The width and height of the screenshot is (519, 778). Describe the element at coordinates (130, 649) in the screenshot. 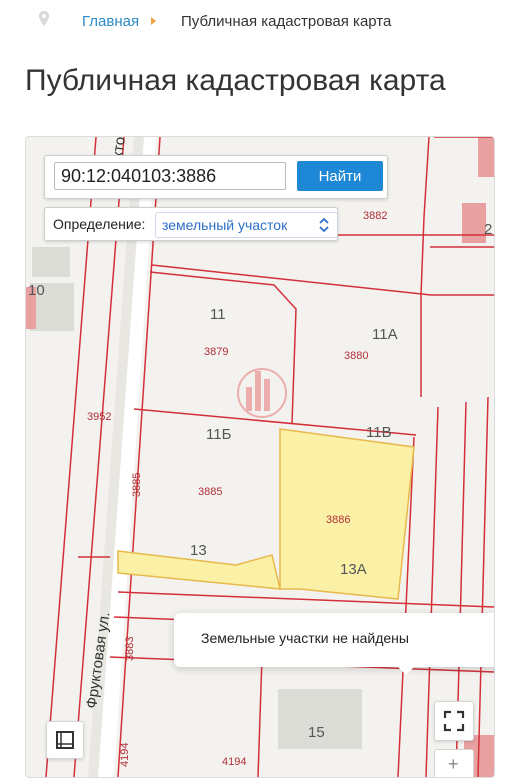

I see `parcel-number: 3883` at that location.